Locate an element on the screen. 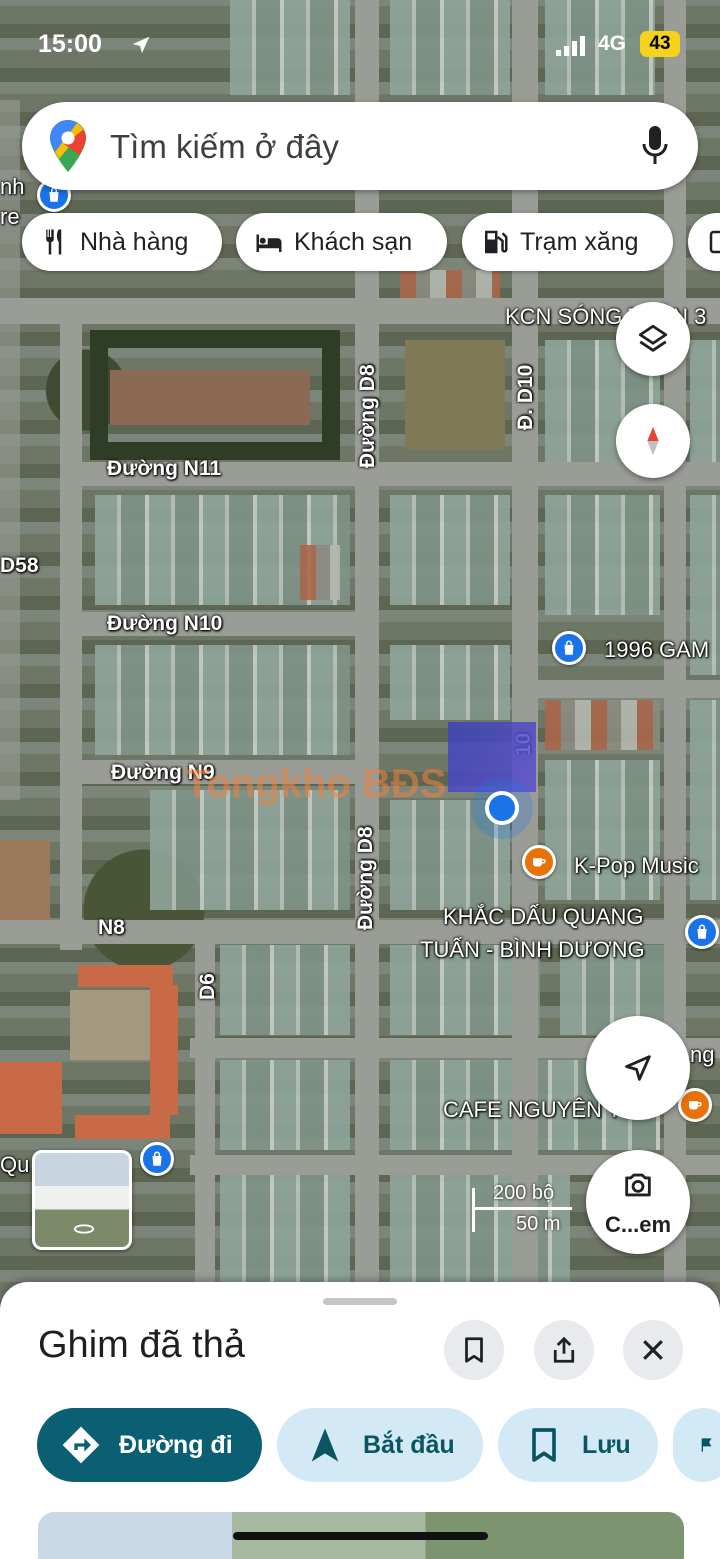 Image resolution: width=720 pixels, height=1559 pixels. place-label-khac-dau-1: KHẮC DẤU QUANG is located at coordinates (543, 917).